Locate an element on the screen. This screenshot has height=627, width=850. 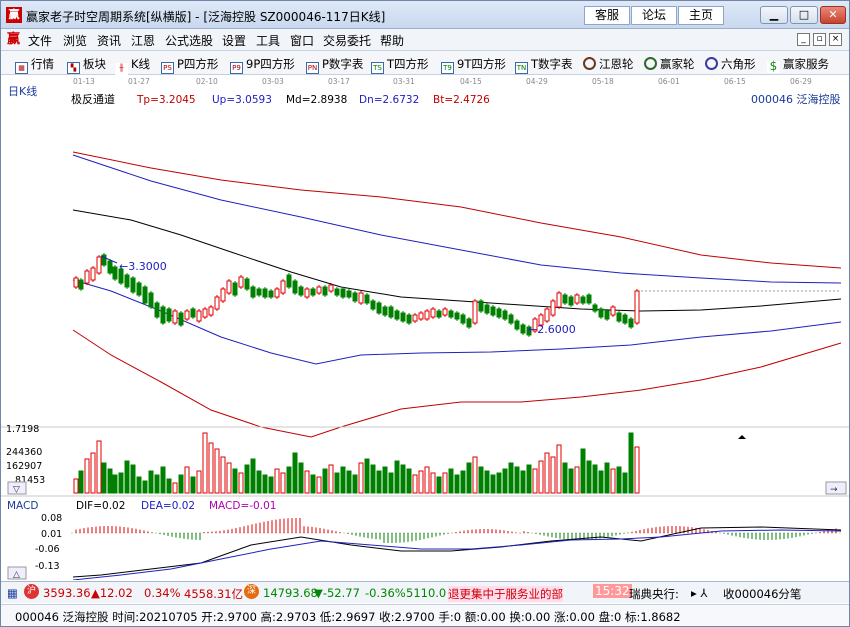
menu-file: 文件 is located at coordinates (40, 40).